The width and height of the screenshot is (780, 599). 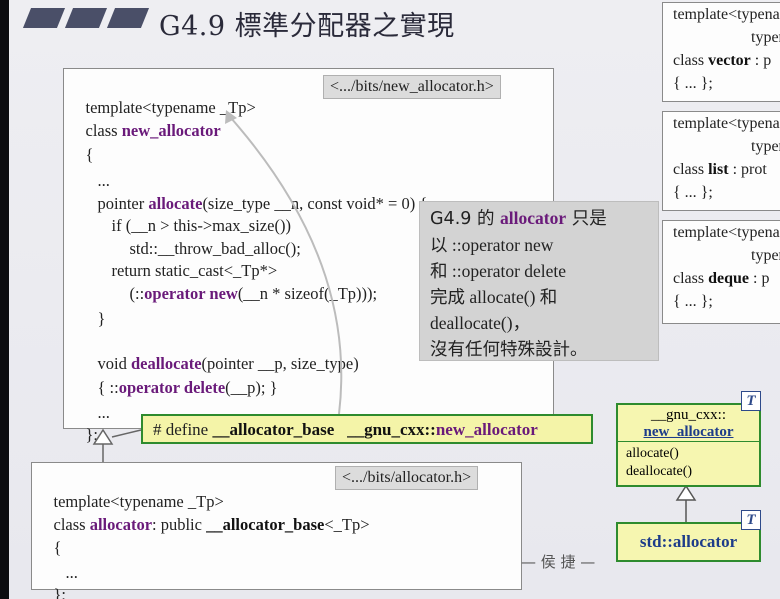 What do you see at coordinates (659, 471) in the screenshot?
I see `uml-method: deallocate()` at bounding box center [659, 471].